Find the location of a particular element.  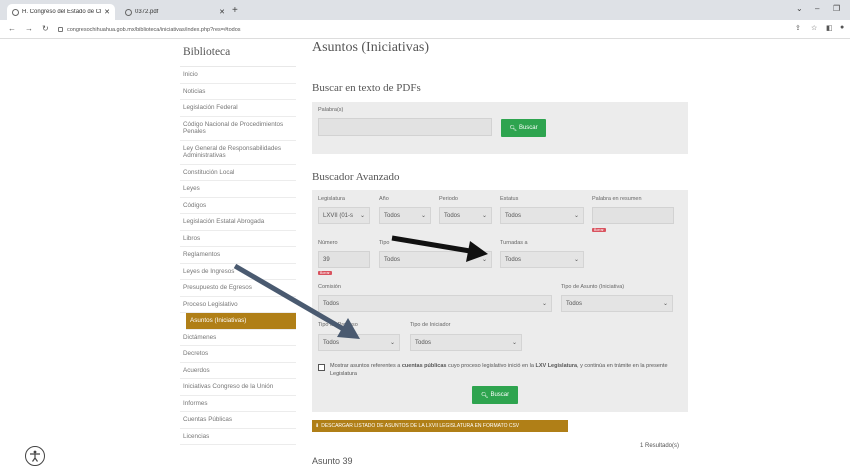

share-icon: ⇪ is located at coordinates (798, 28).